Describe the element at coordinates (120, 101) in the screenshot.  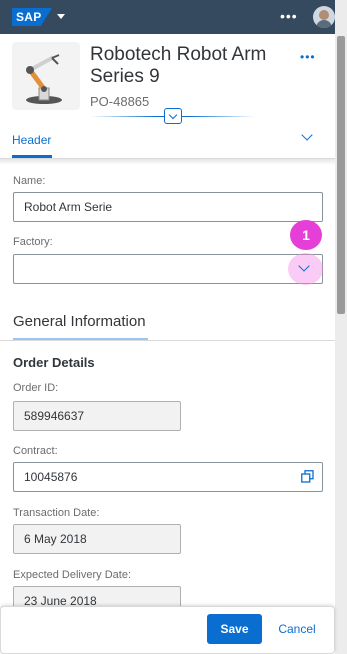
I see `purchase-order-number: PO-48865` at that location.